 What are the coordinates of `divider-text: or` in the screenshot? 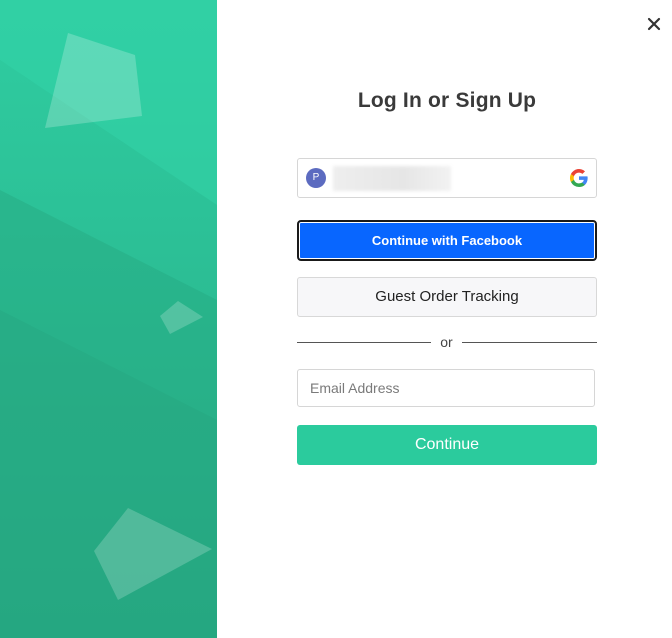 It's located at (446, 342).